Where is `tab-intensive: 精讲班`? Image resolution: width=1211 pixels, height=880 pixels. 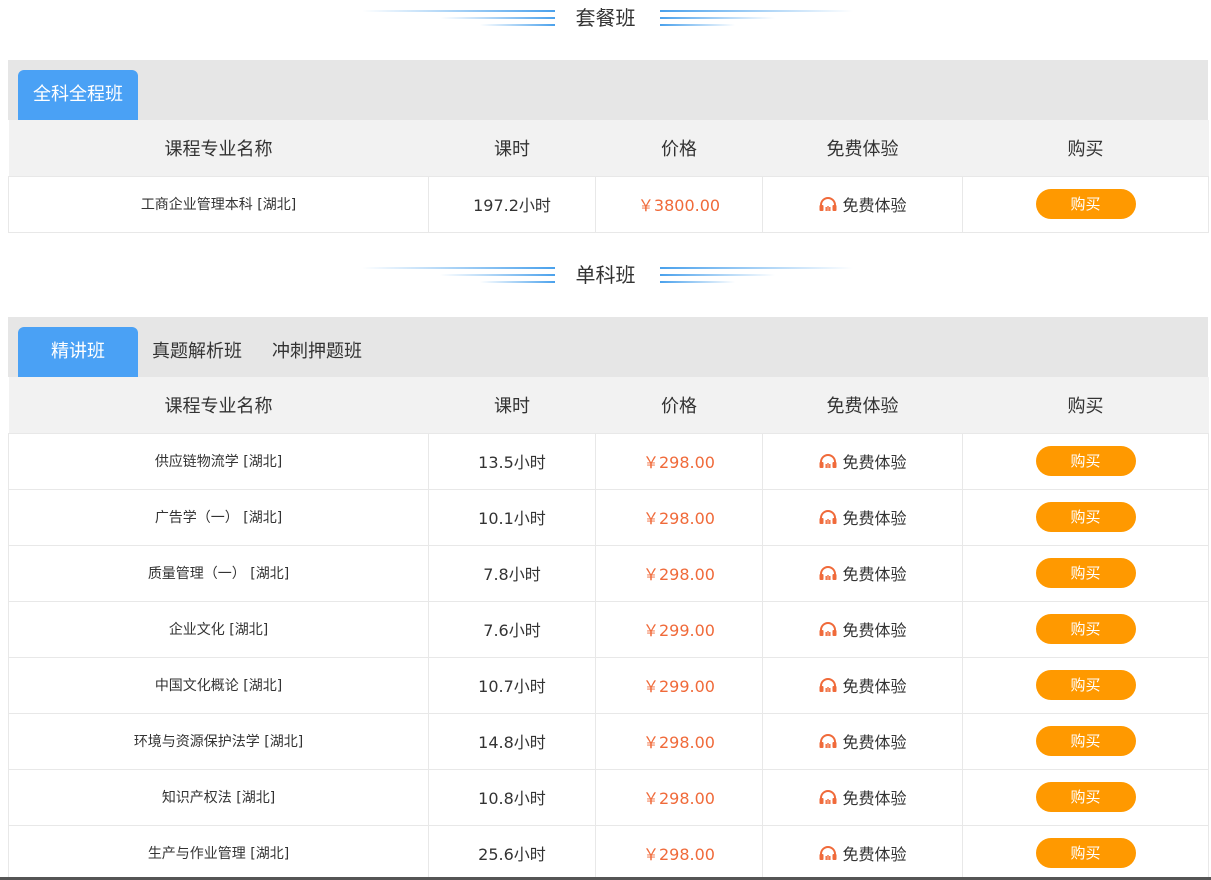 tab-intensive: 精讲班 is located at coordinates (78, 352).